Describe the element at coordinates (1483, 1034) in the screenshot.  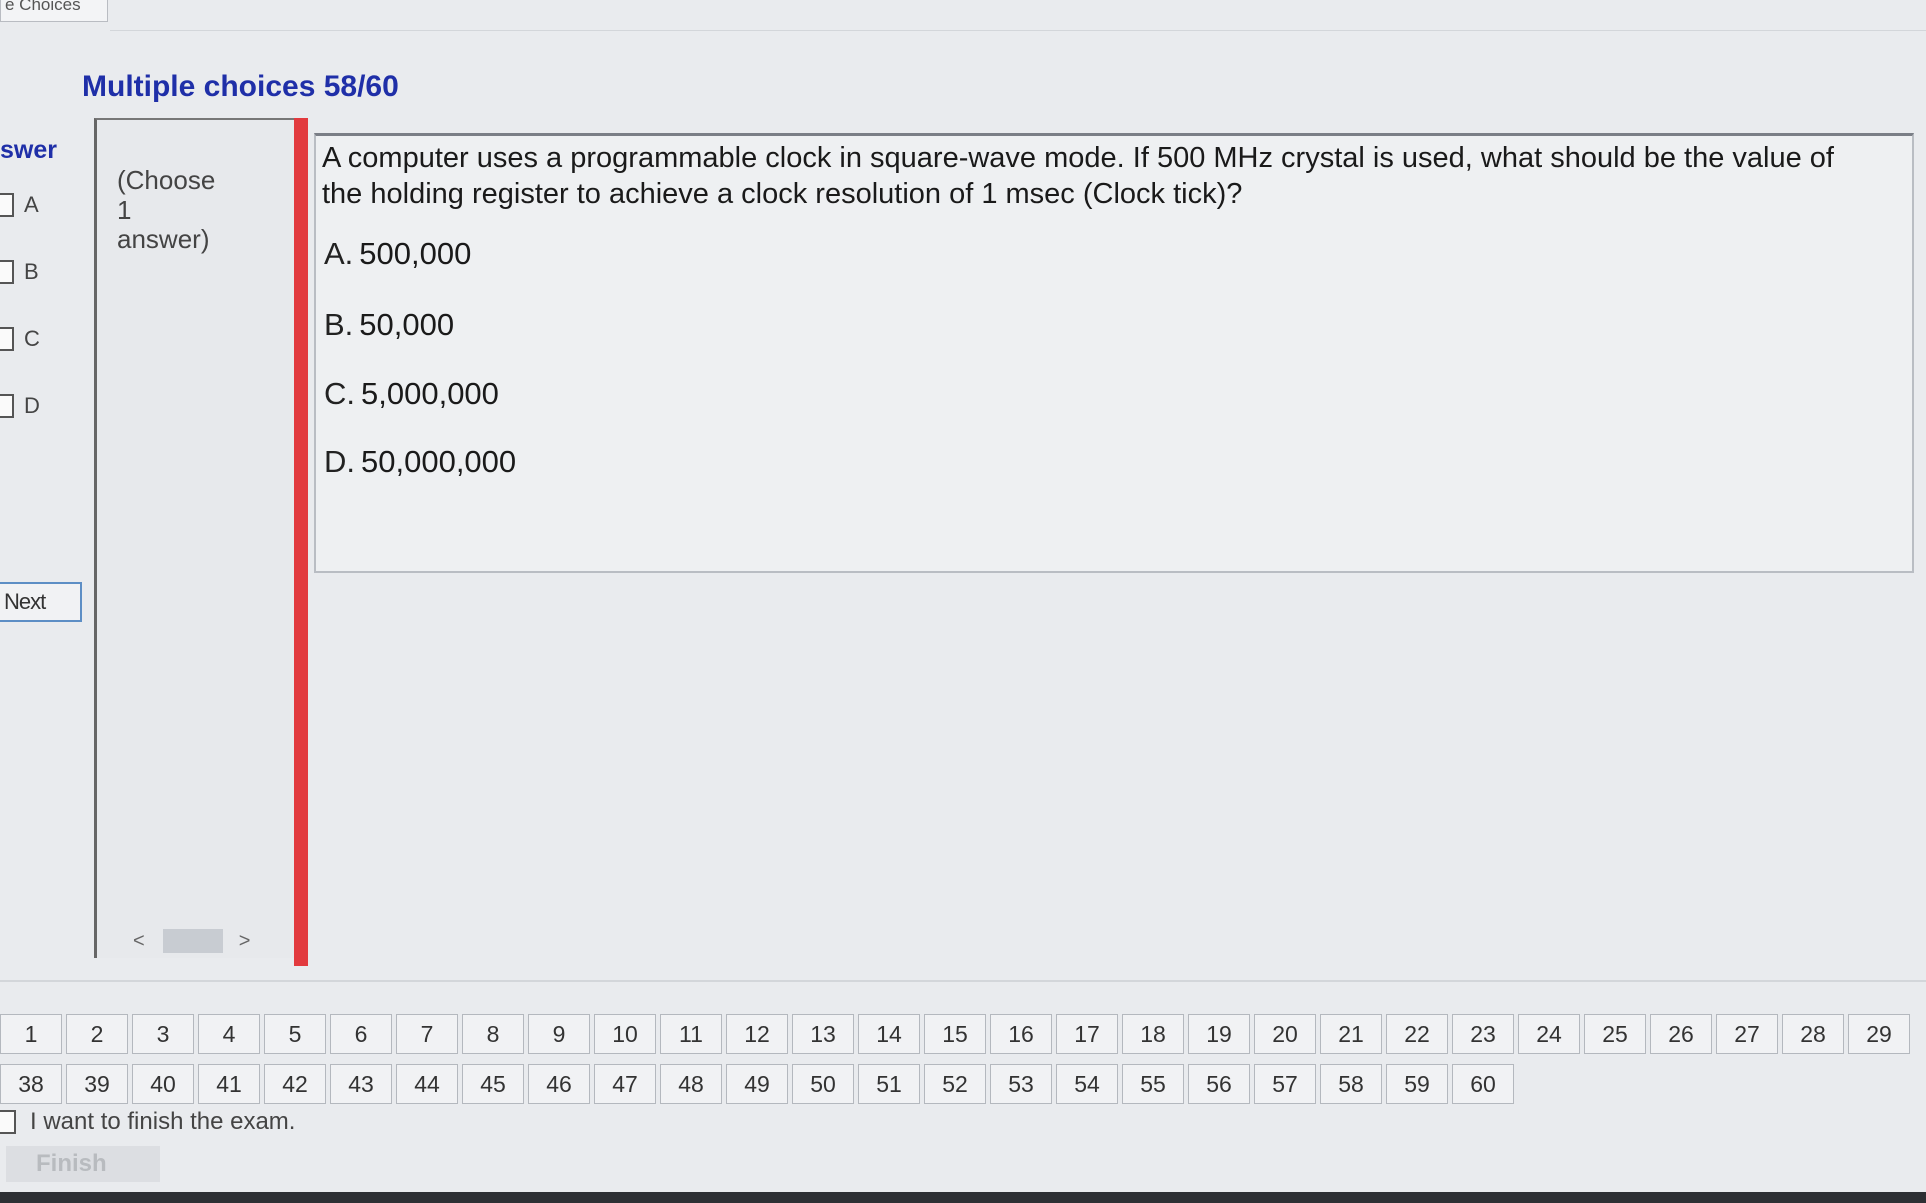
I see `question-nav-button: 23` at that location.